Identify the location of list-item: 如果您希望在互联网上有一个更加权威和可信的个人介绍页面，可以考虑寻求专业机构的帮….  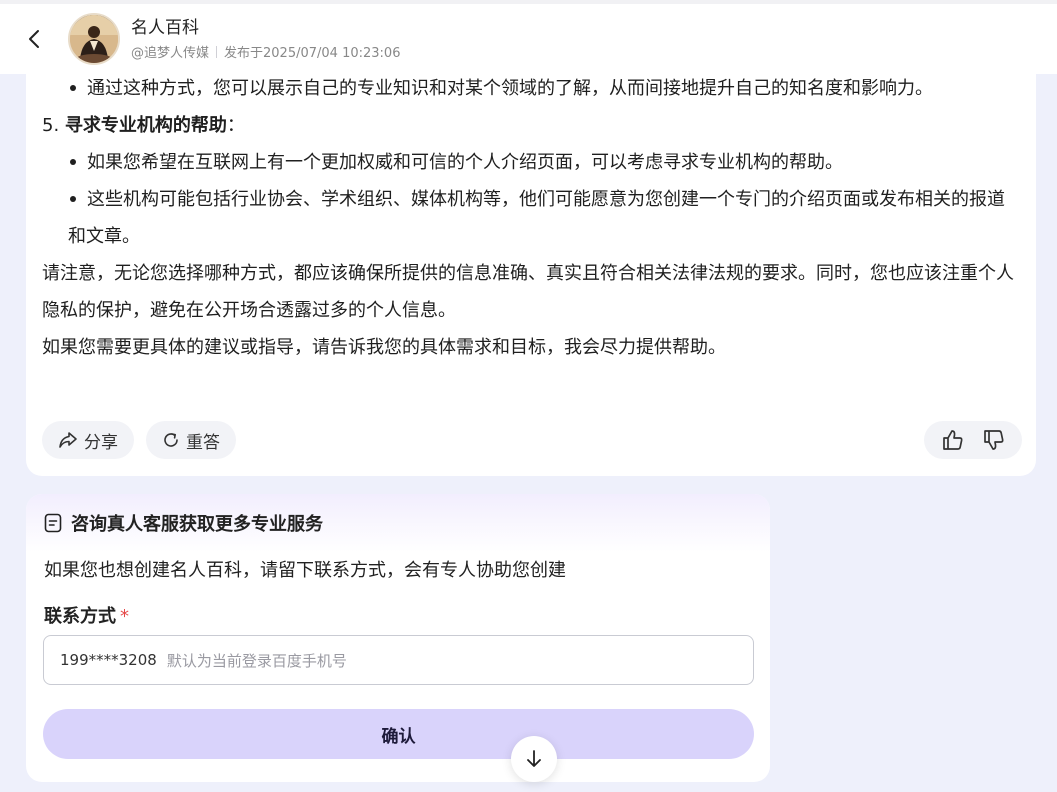
(532, 162).